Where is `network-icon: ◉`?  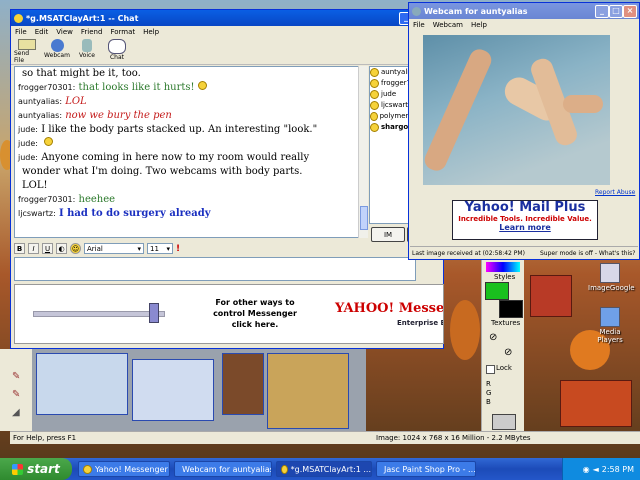
network-icon: ◉ is located at coordinates (586, 469).